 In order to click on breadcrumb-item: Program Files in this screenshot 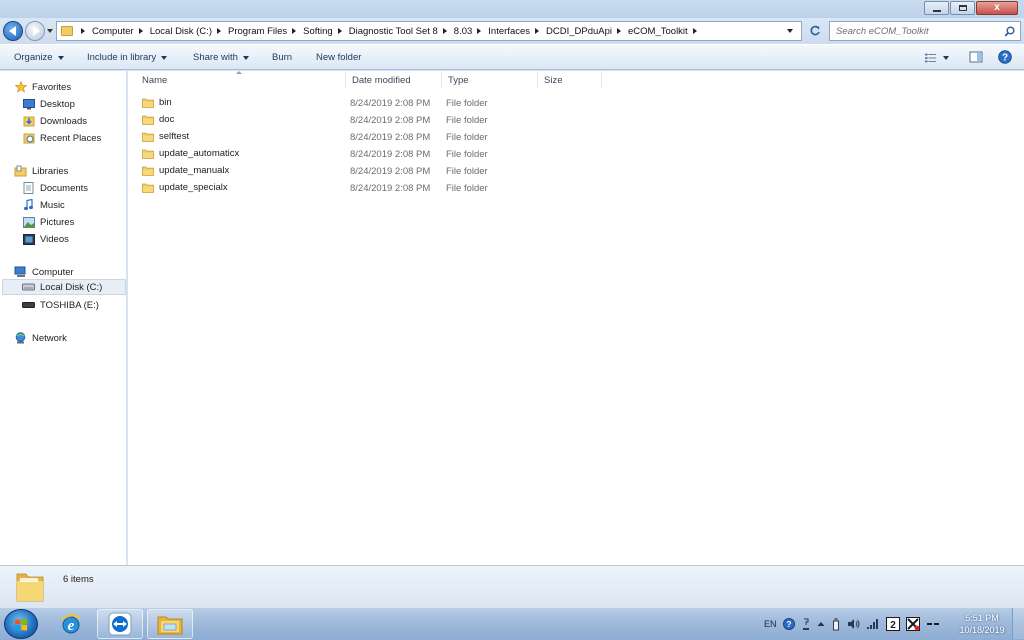, I will do `click(257, 31)`.